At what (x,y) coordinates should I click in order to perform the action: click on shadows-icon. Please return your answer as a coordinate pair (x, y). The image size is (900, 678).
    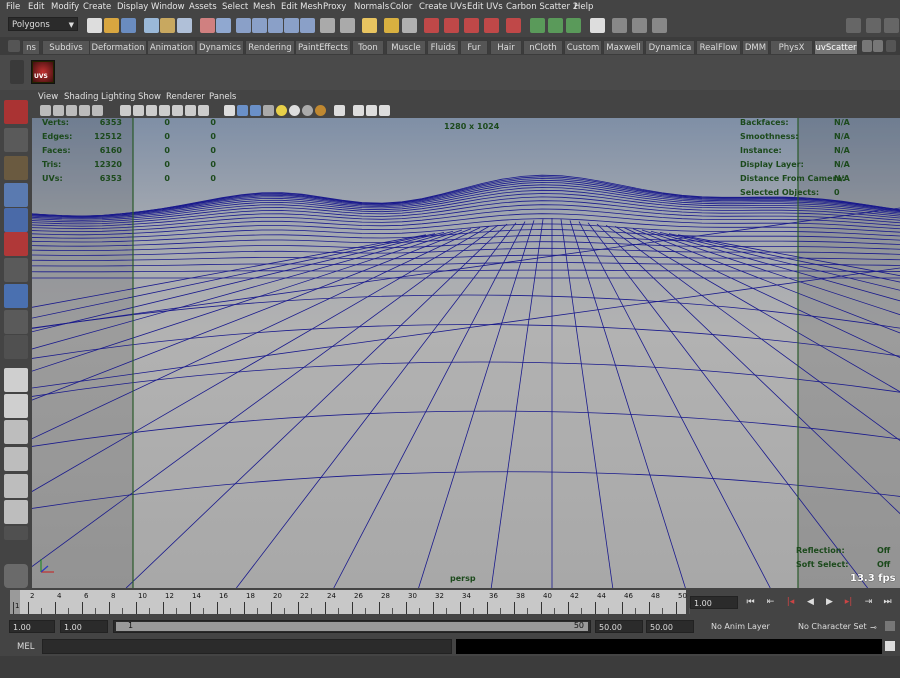
    Looking at the image, I should click on (294, 110).